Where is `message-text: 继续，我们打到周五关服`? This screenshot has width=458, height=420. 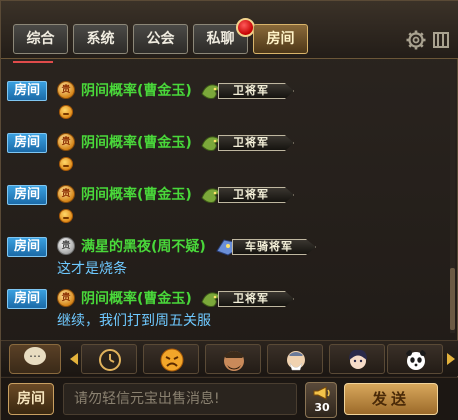 message-text: 继续，我们打到周五关服 is located at coordinates (134, 321).